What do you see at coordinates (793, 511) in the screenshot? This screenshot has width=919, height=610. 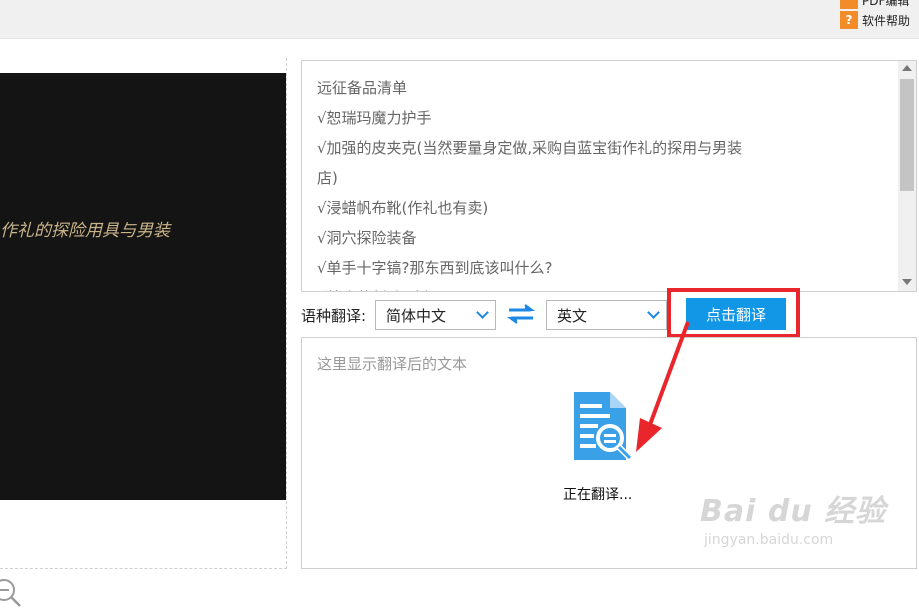 I see `watermark-main: Bai du 经验` at bounding box center [793, 511].